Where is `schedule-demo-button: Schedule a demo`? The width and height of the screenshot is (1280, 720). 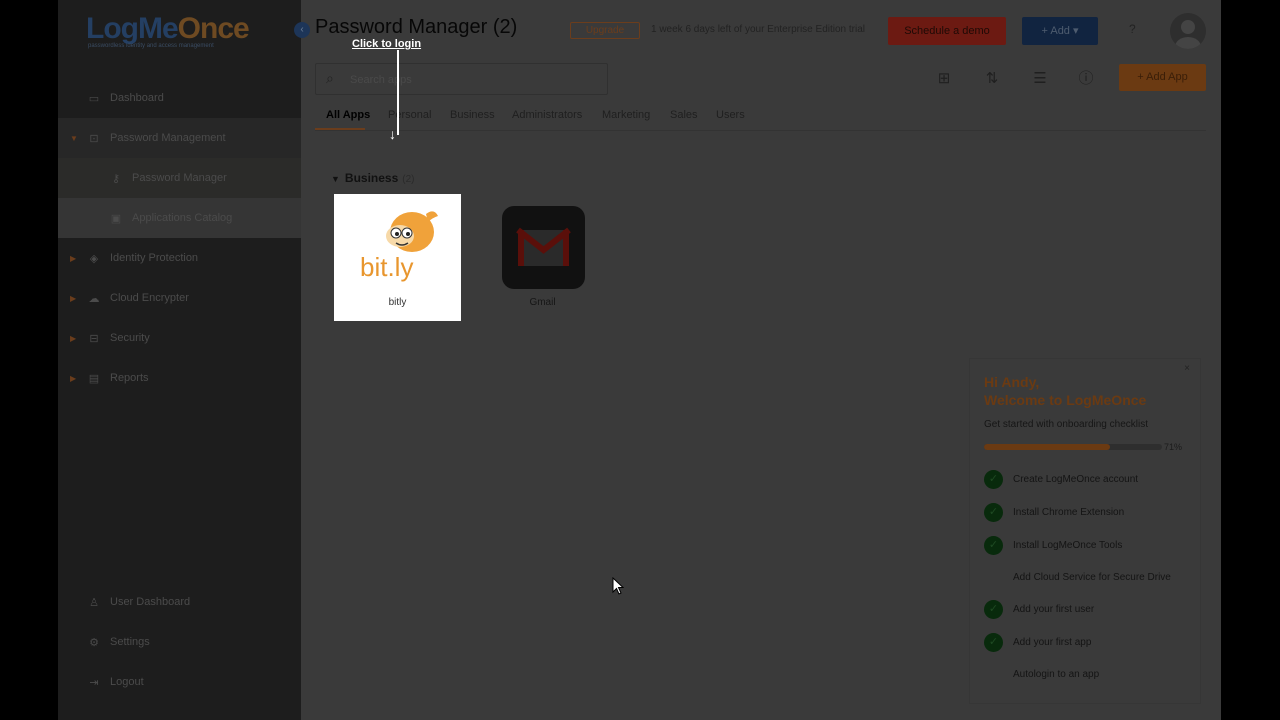
schedule-demo-button: Schedule a demo is located at coordinates (947, 31).